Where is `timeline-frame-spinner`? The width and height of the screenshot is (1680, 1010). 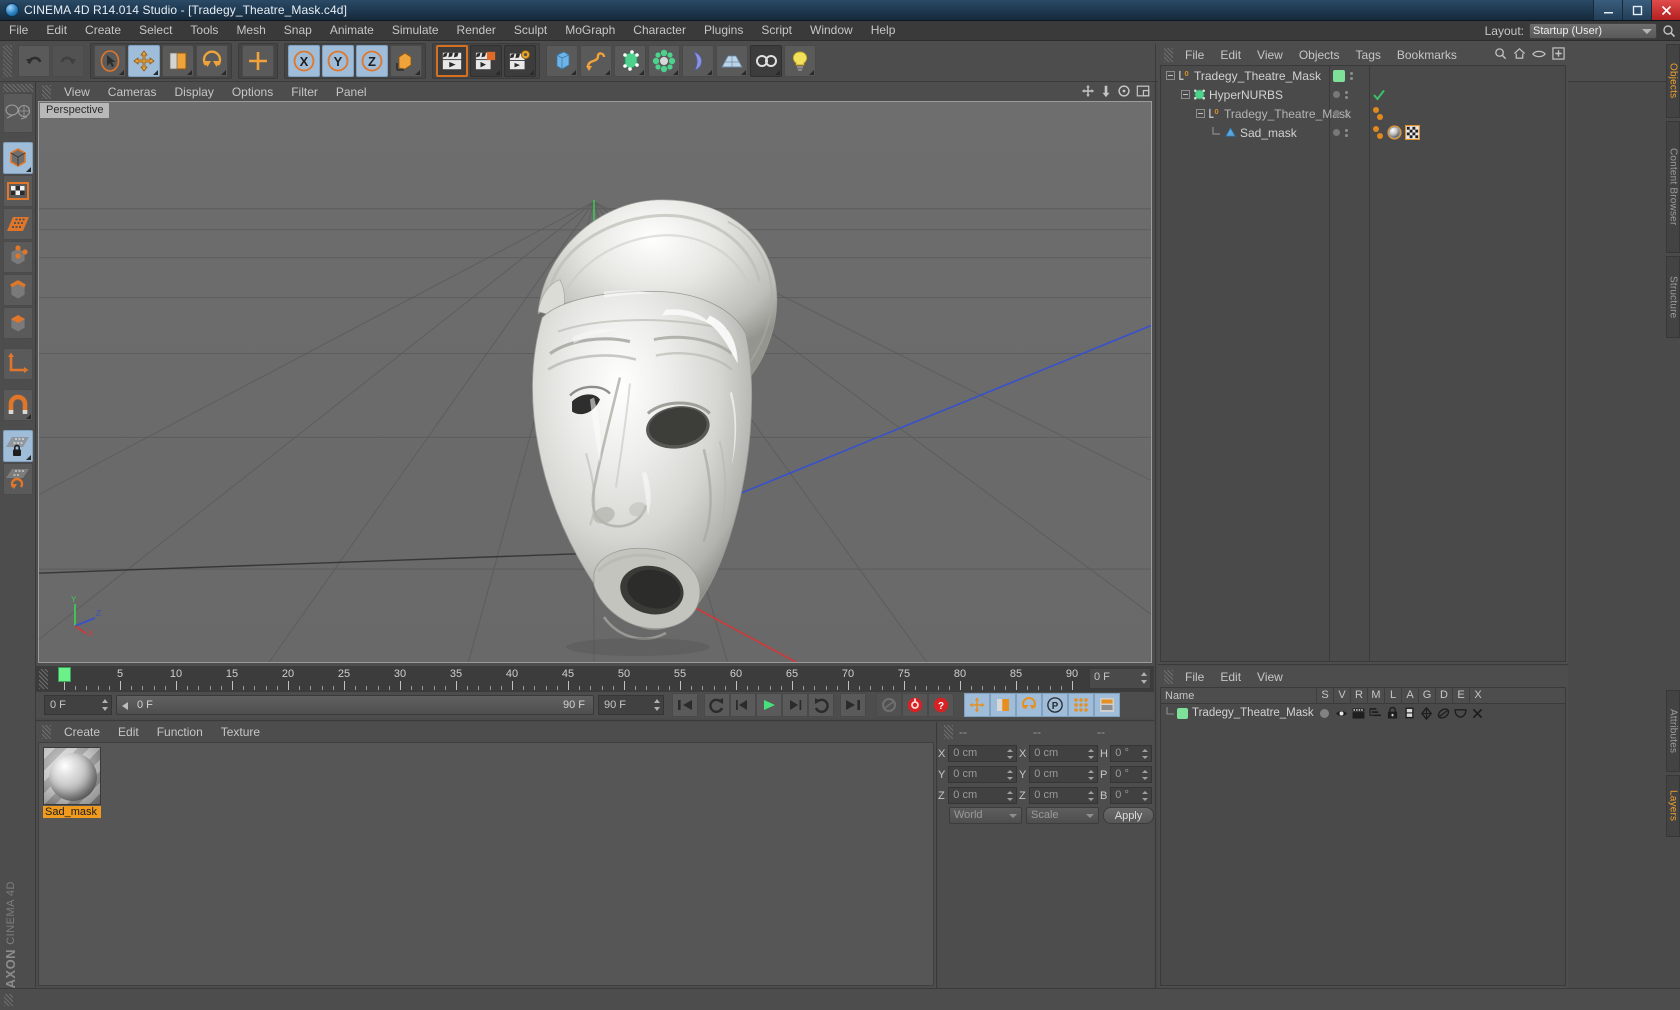 timeline-frame-spinner is located at coordinates (1143, 678).